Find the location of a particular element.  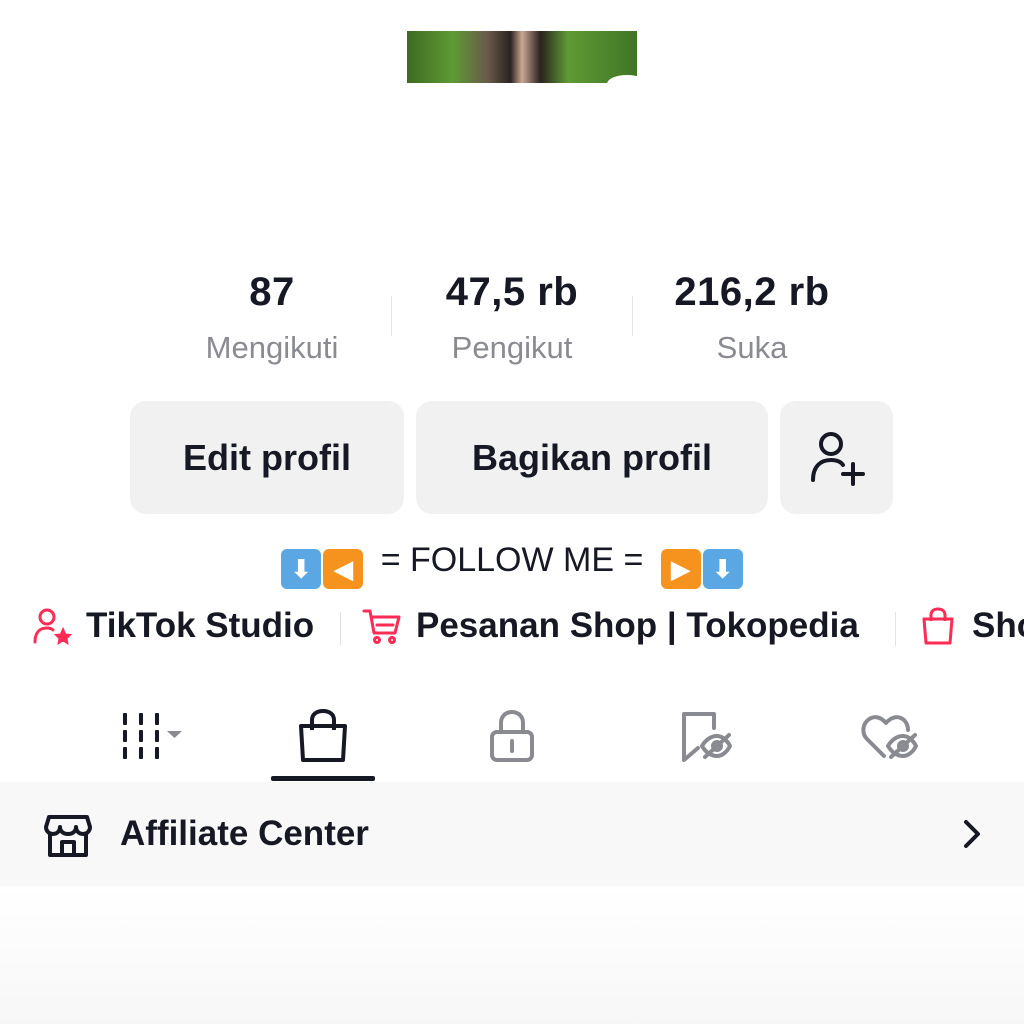

tab-shop is located at coordinates (323, 736).